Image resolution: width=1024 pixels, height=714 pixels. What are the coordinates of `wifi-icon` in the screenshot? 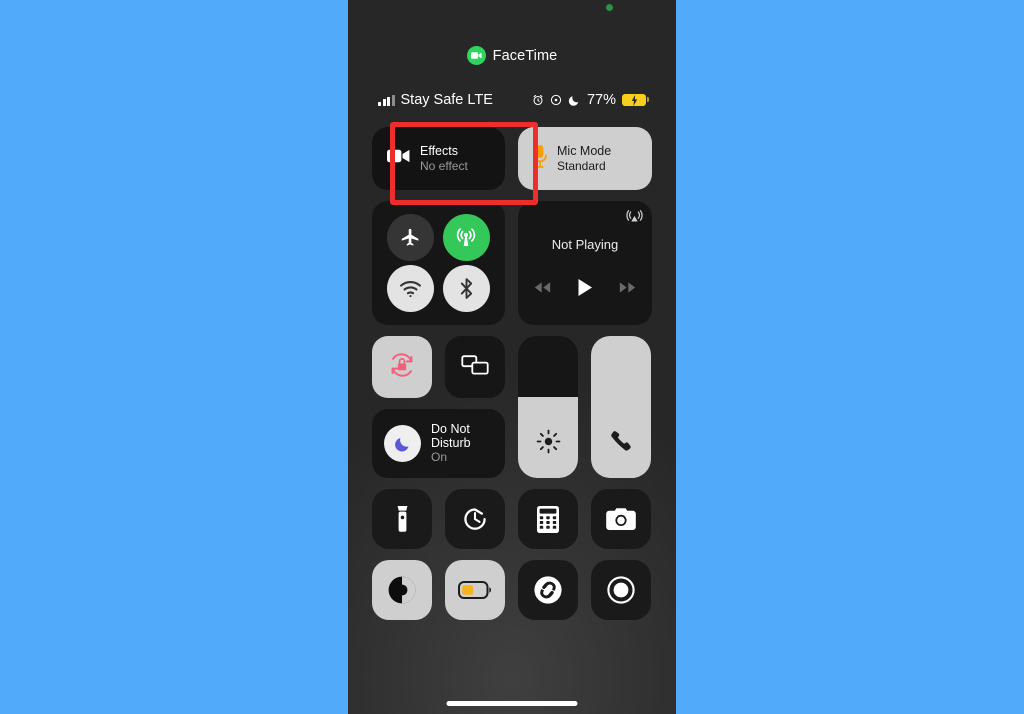 It's located at (410, 289).